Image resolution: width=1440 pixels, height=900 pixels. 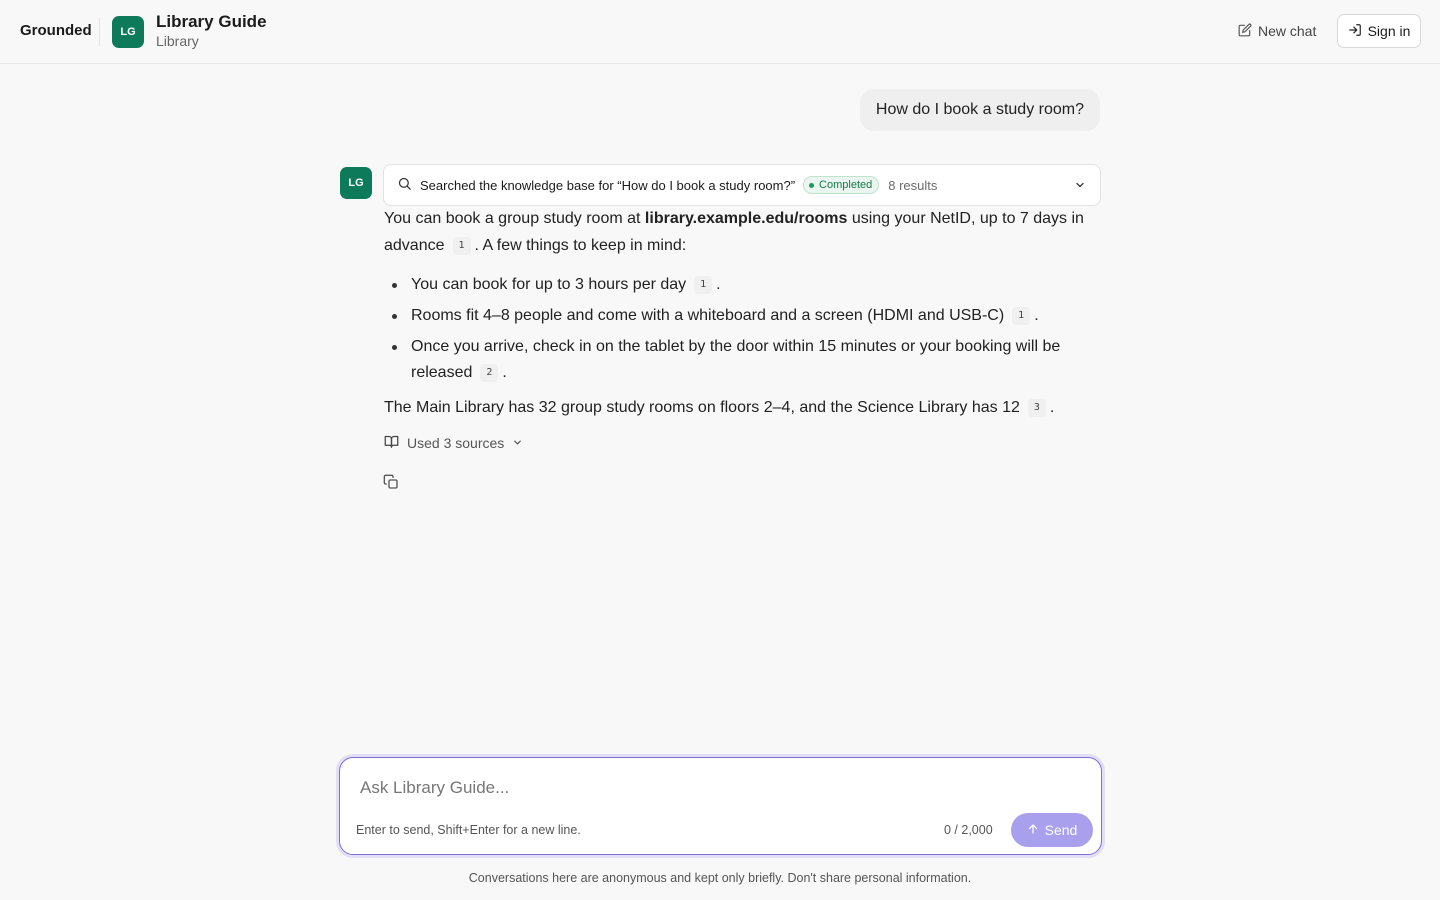 I want to click on sign-in-button: Sign in, so click(x=1379, y=31).